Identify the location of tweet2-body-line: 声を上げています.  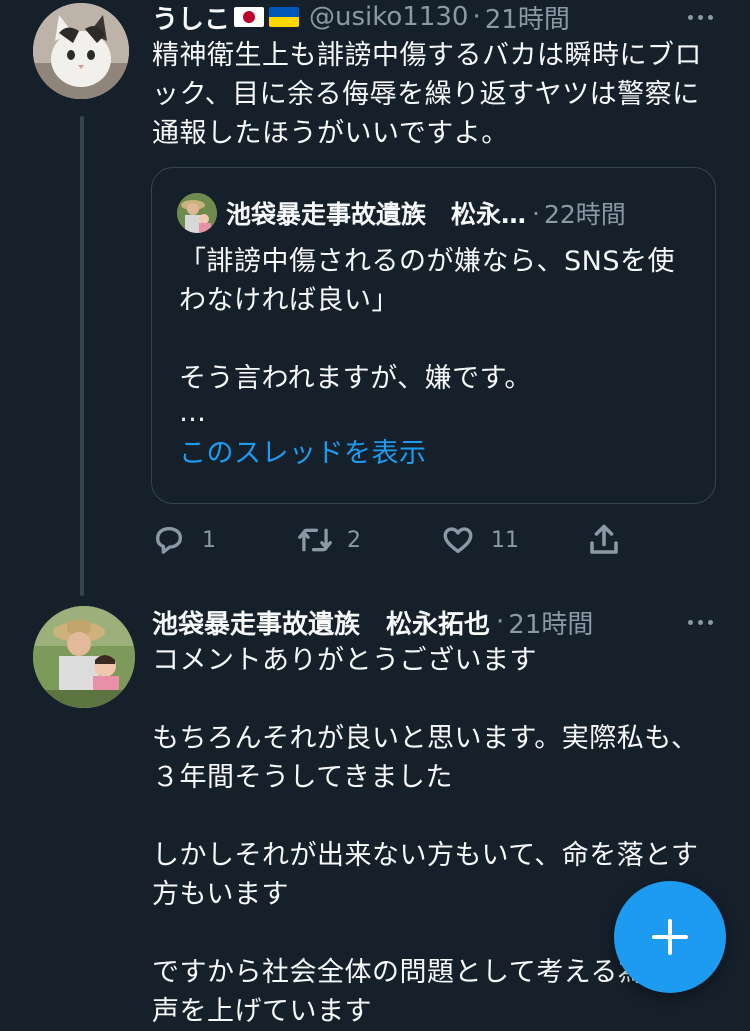
(262, 1011).